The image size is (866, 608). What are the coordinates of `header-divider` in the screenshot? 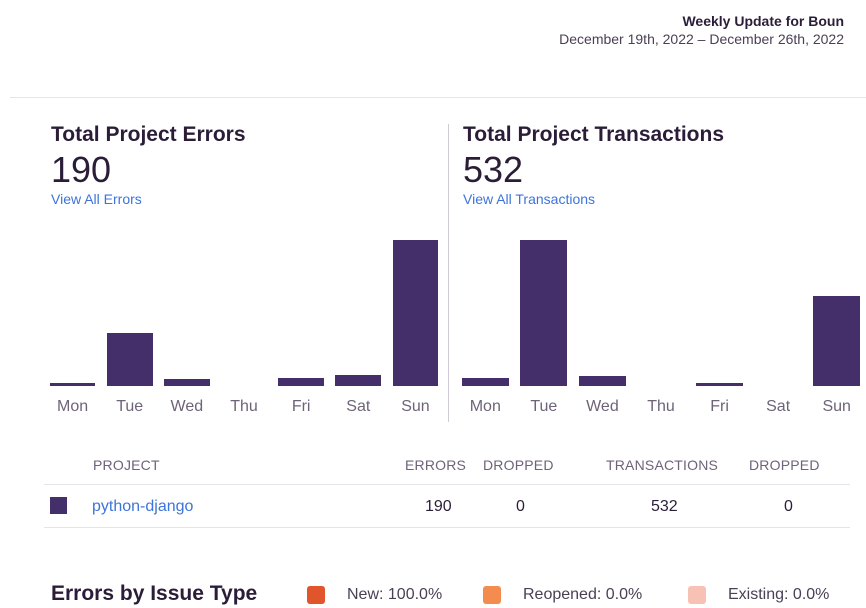 It's located at (438, 97).